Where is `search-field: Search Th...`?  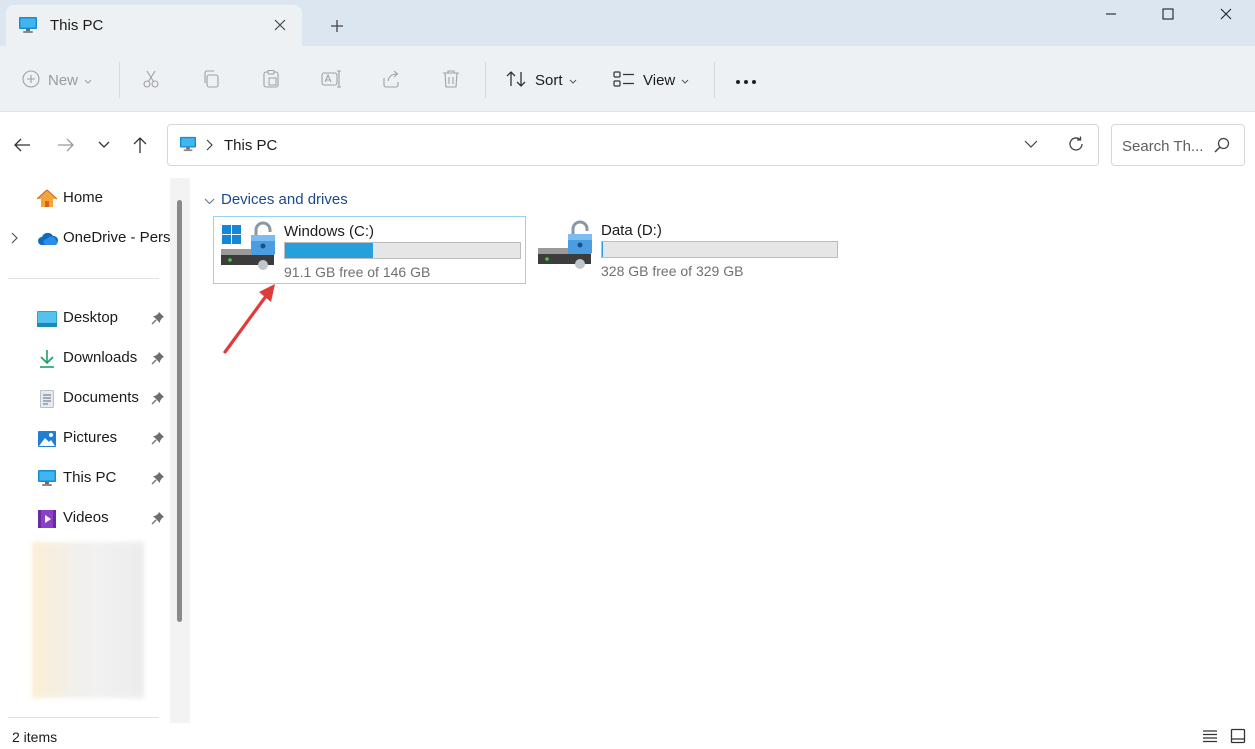
search-field: Search Th... is located at coordinates (1178, 145).